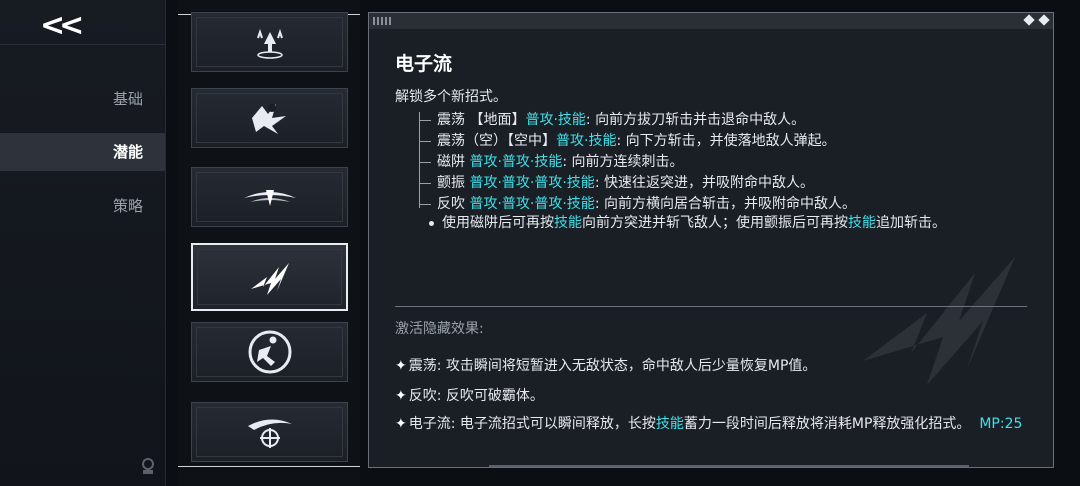  What do you see at coordinates (827, 424) in the screenshot?
I see `effect-text: 蓄力一段时间后释放将消耗MP释放强化招式。` at bounding box center [827, 424].